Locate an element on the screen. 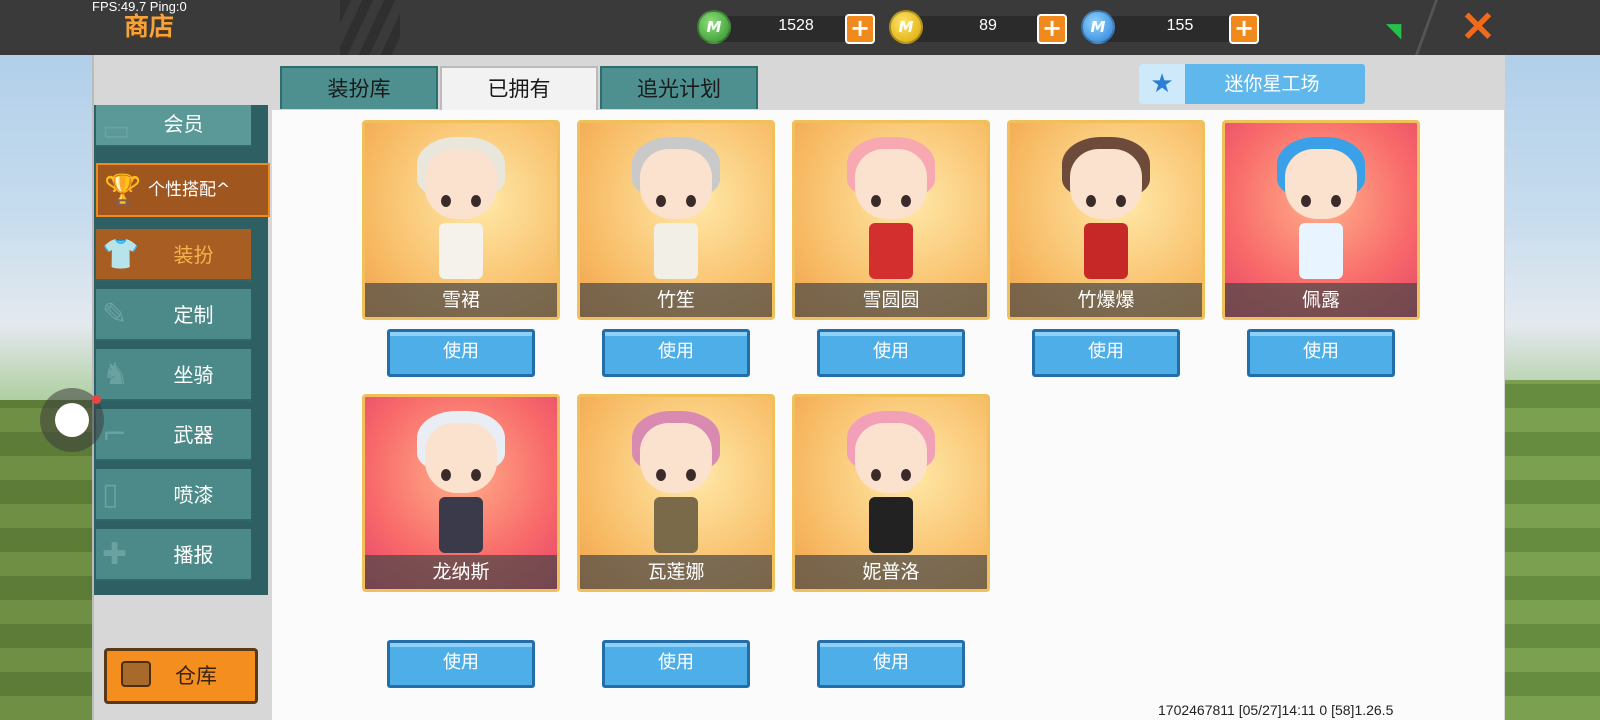 Image resolution: width=1600 pixels, height=720 pixels. star-icon: ★ is located at coordinates (1162, 84).